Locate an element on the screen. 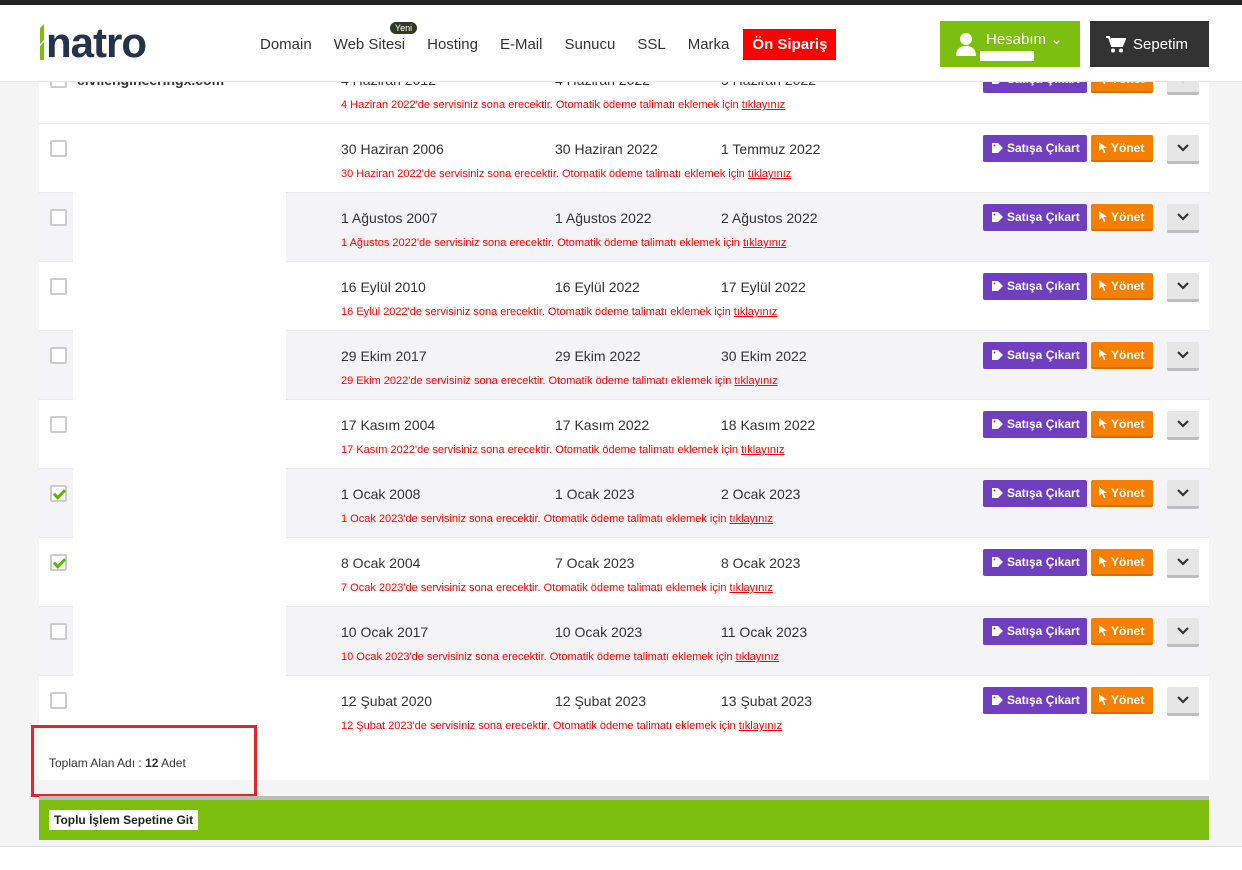 The width and height of the screenshot is (1242, 870). natro-logo: natro is located at coordinates (124, 42).